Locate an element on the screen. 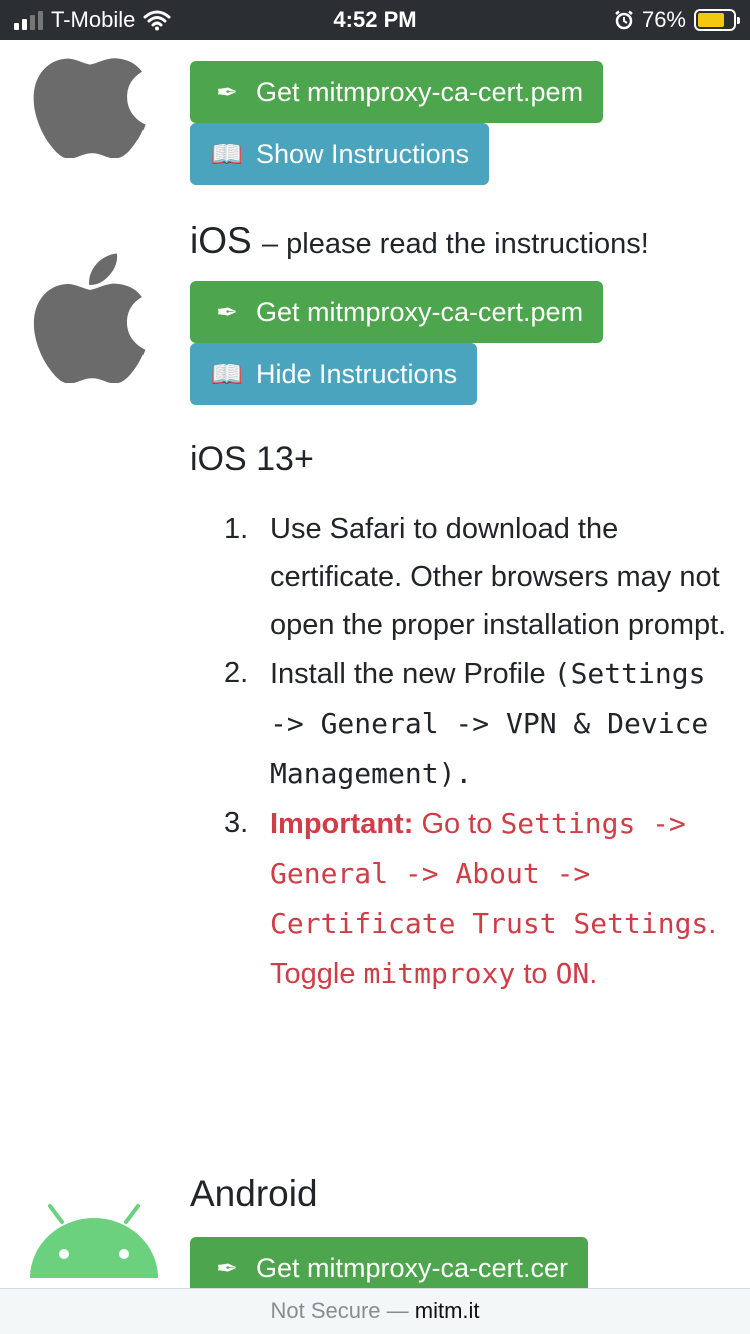 Image resolution: width=750 pixels, height=1334 pixels. url-host: mitm.it is located at coordinates (447, 1310).